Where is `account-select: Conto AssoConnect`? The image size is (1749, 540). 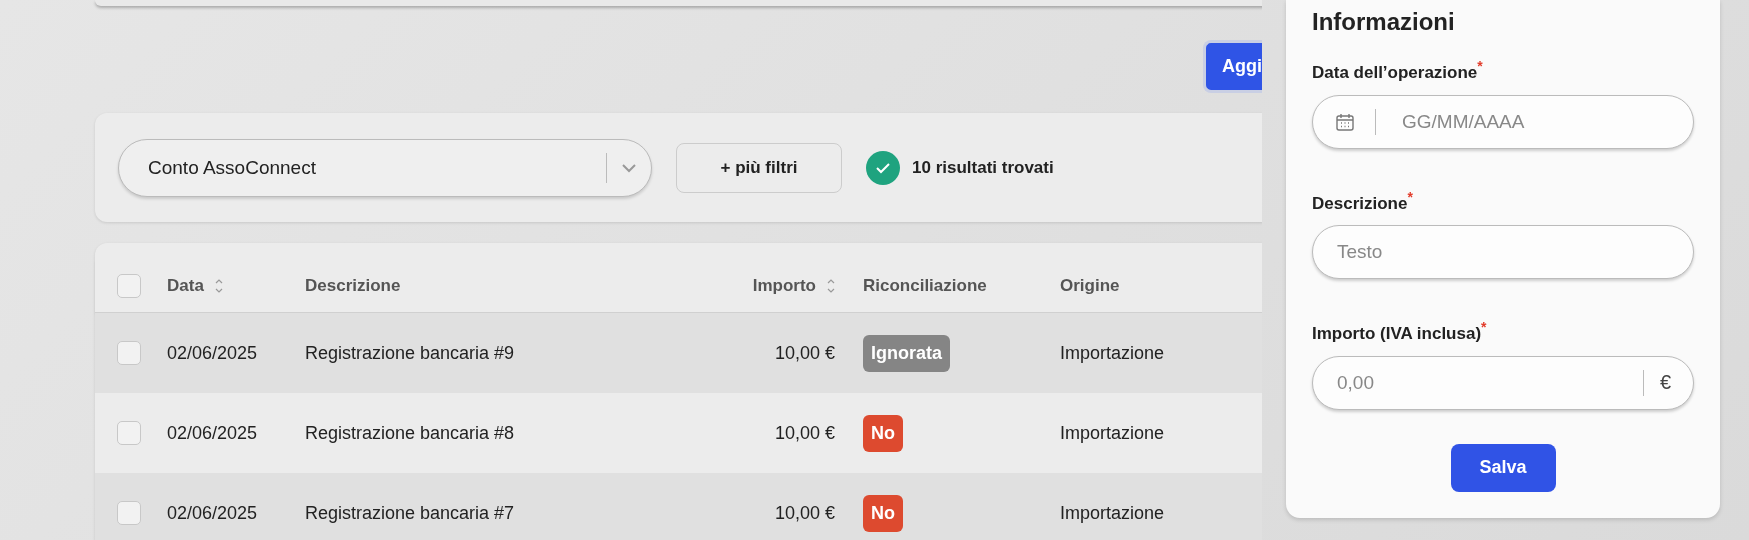 account-select: Conto AssoConnect is located at coordinates (385, 167).